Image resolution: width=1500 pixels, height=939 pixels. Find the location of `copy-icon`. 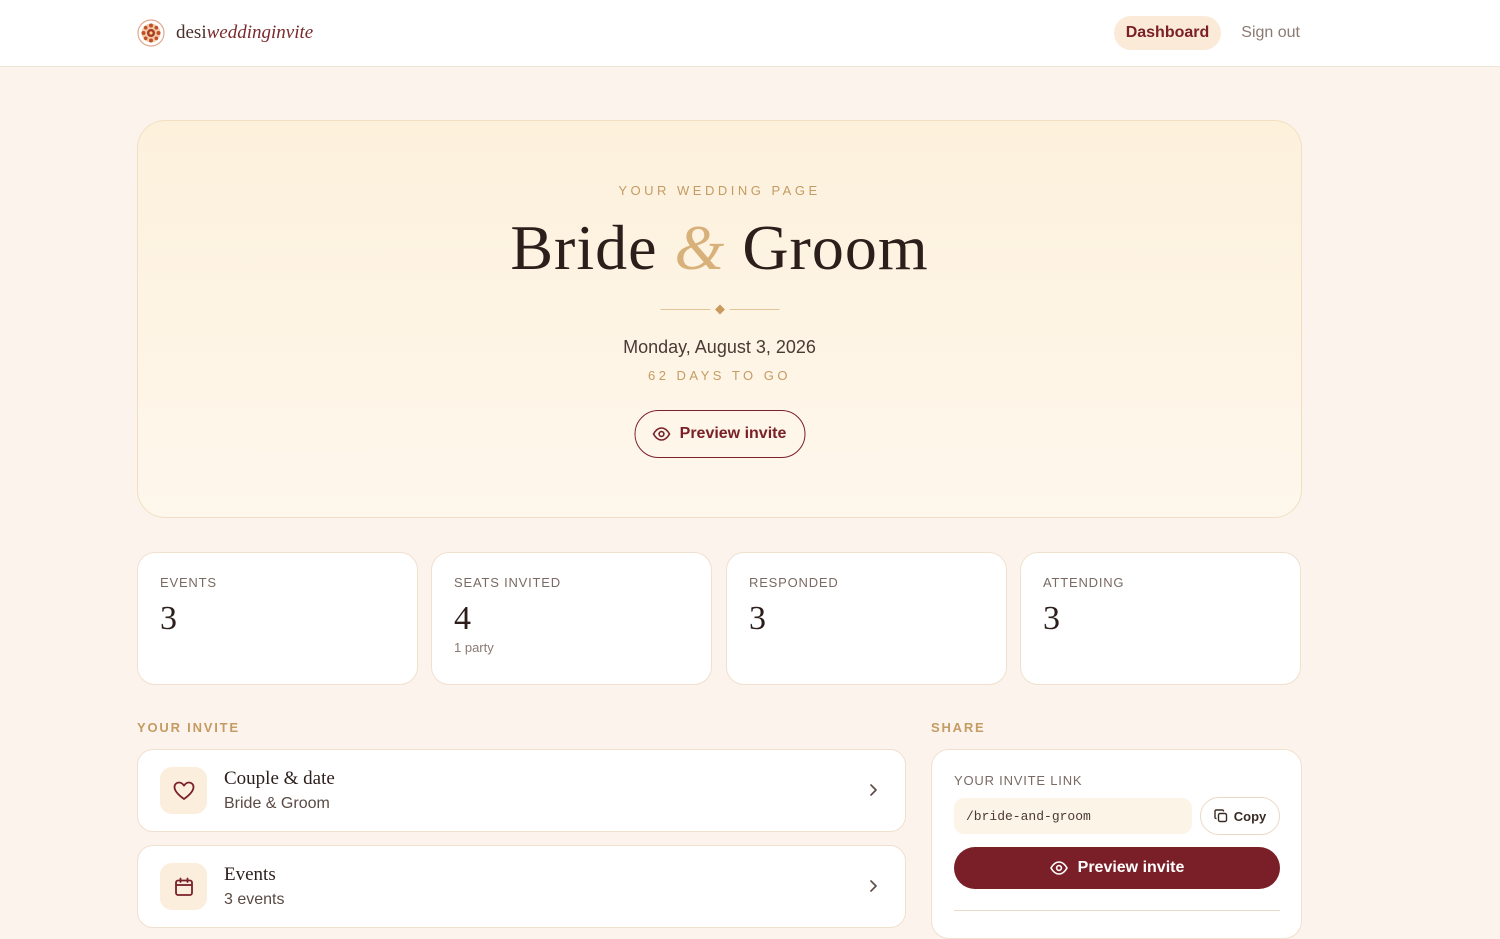

copy-icon is located at coordinates (1220, 816).